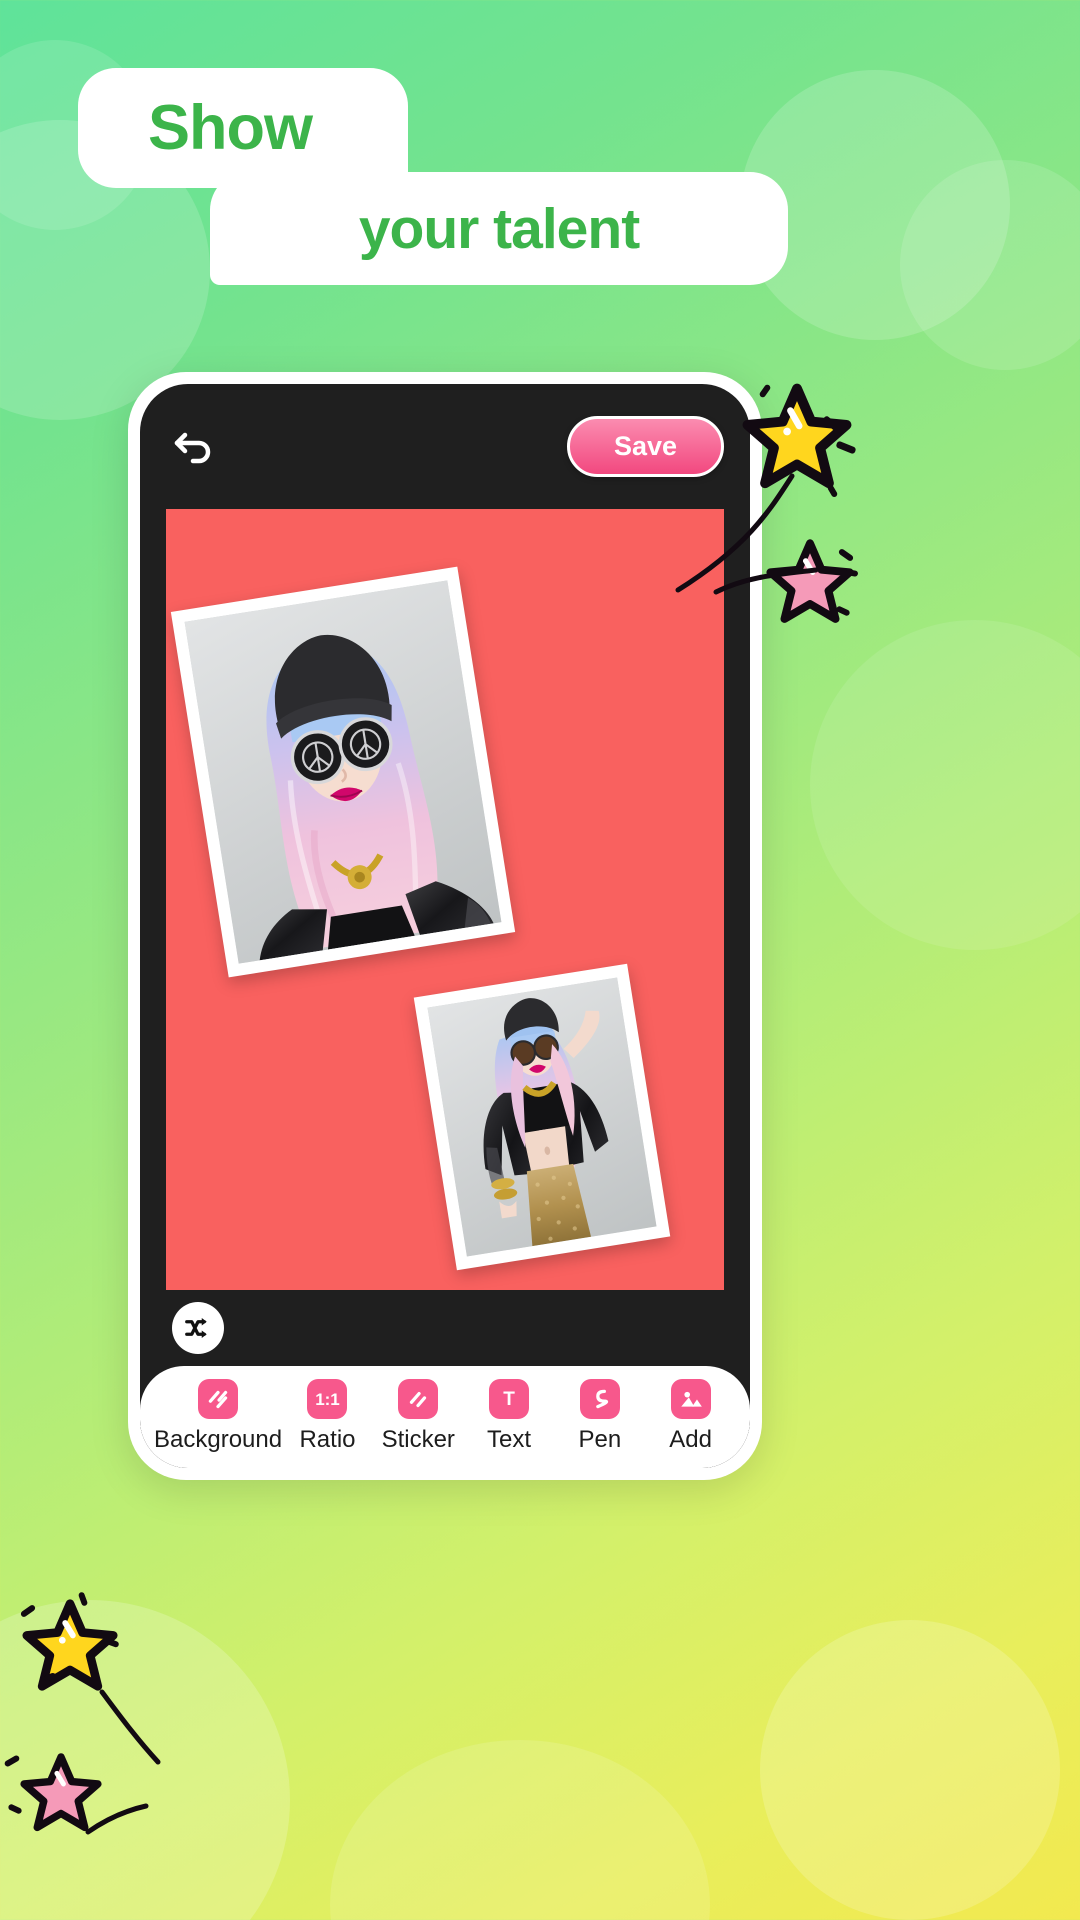 The image size is (1080, 1920). Describe the element at coordinates (546, 1123) in the screenshot. I see `photo-illustration-fullbody` at that location.